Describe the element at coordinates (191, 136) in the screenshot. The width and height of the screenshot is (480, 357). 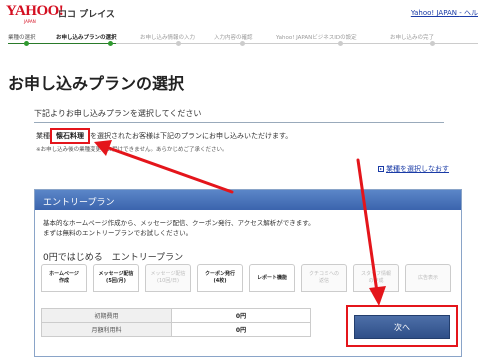
I see `industry-suffix: を選択されたお客様は下記のプランにお申し込みいただけます。` at that location.